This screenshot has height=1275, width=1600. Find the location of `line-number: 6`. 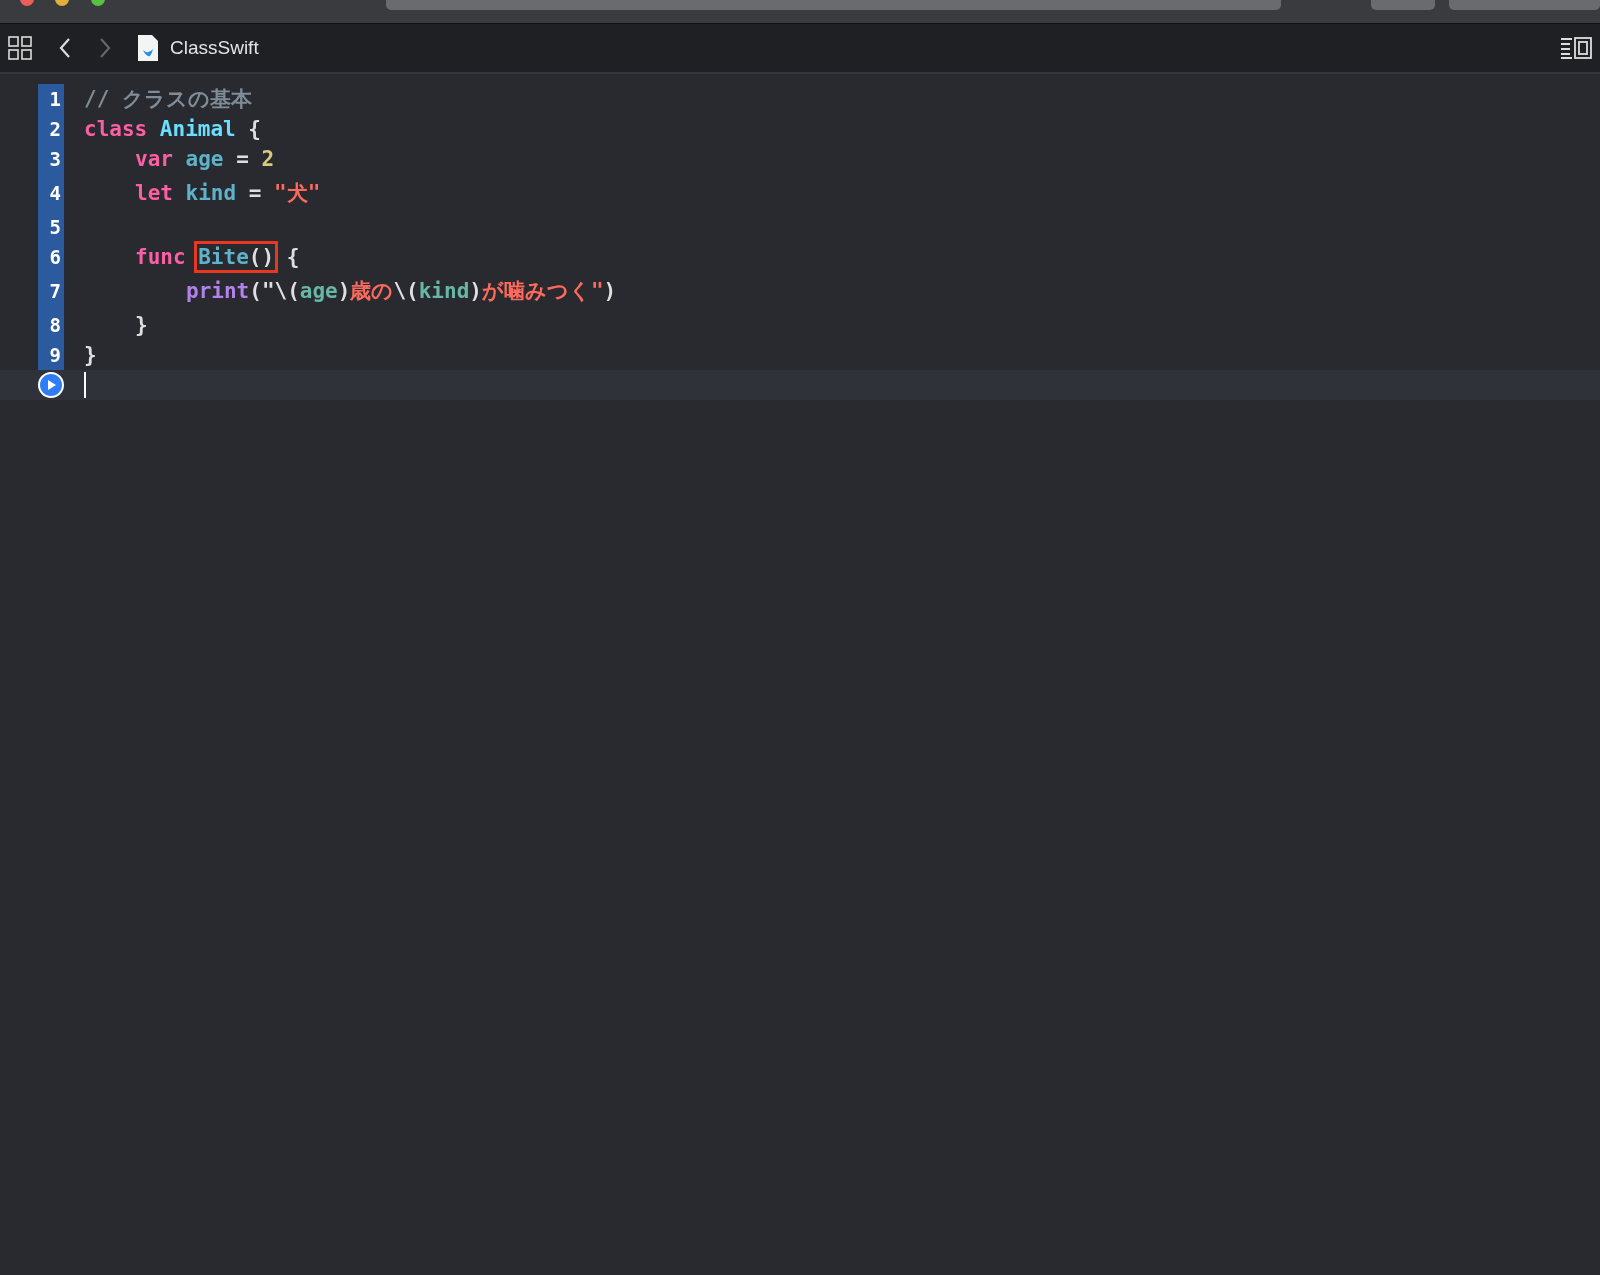

line-number: 6 is located at coordinates (51, 257).